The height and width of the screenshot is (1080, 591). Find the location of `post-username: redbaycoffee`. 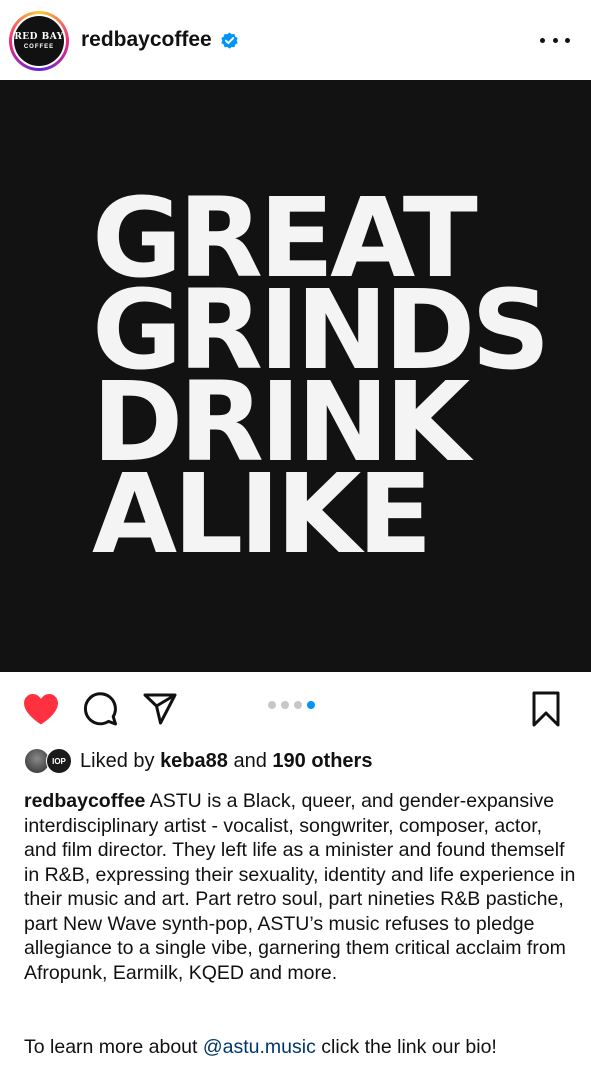

post-username: redbaycoffee is located at coordinates (146, 40).